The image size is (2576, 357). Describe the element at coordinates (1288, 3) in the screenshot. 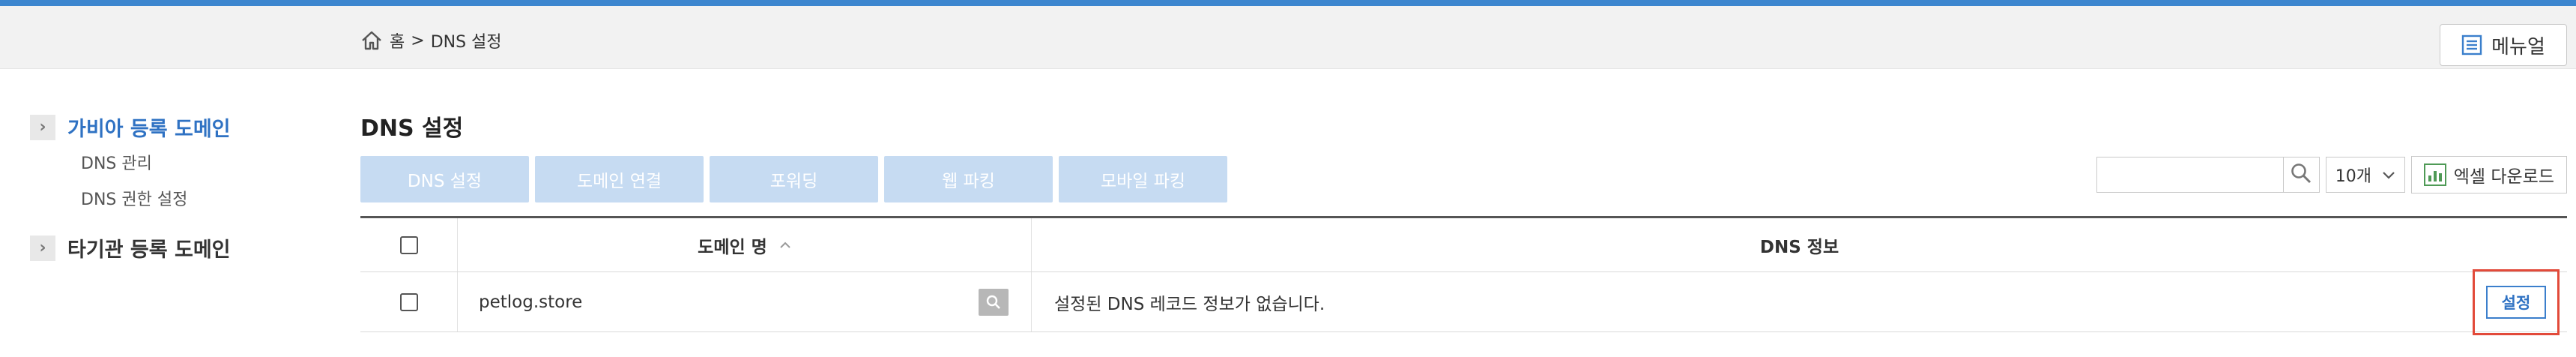

I see `top-accent-rule` at that location.